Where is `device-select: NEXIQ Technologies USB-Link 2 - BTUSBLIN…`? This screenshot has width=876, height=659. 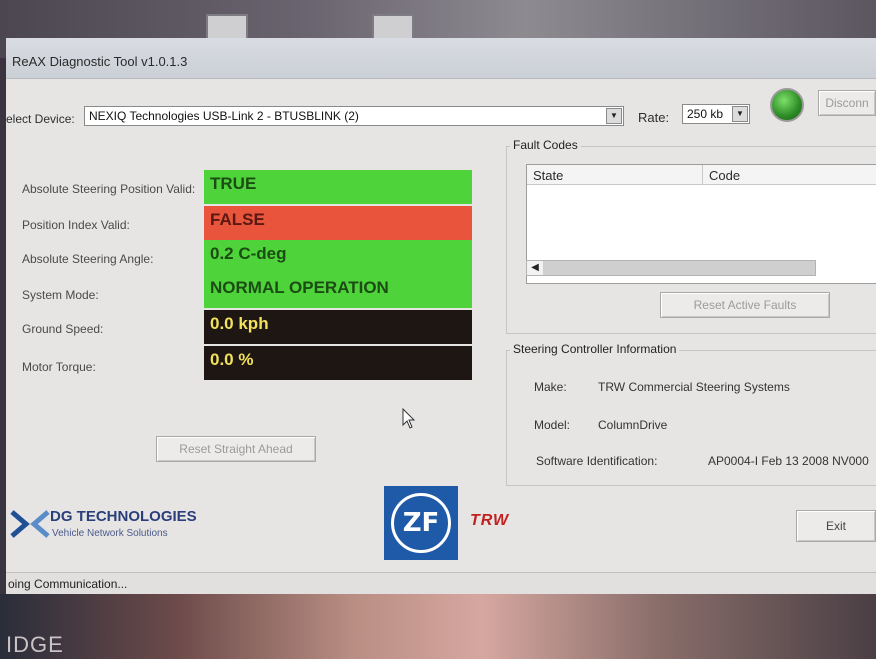
device-select: NEXIQ Technologies USB-Link 2 - BTUSBLIN… is located at coordinates (354, 116).